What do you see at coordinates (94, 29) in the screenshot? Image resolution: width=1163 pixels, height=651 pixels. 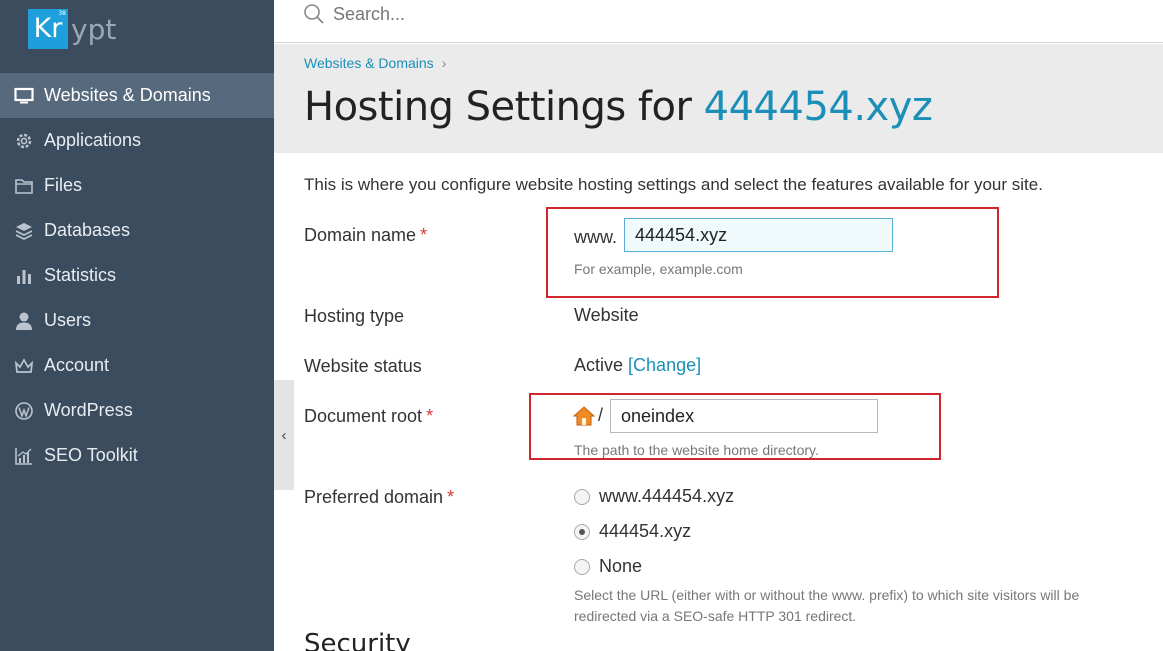 I see `logo-rest-text: ypt` at bounding box center [94, 29].